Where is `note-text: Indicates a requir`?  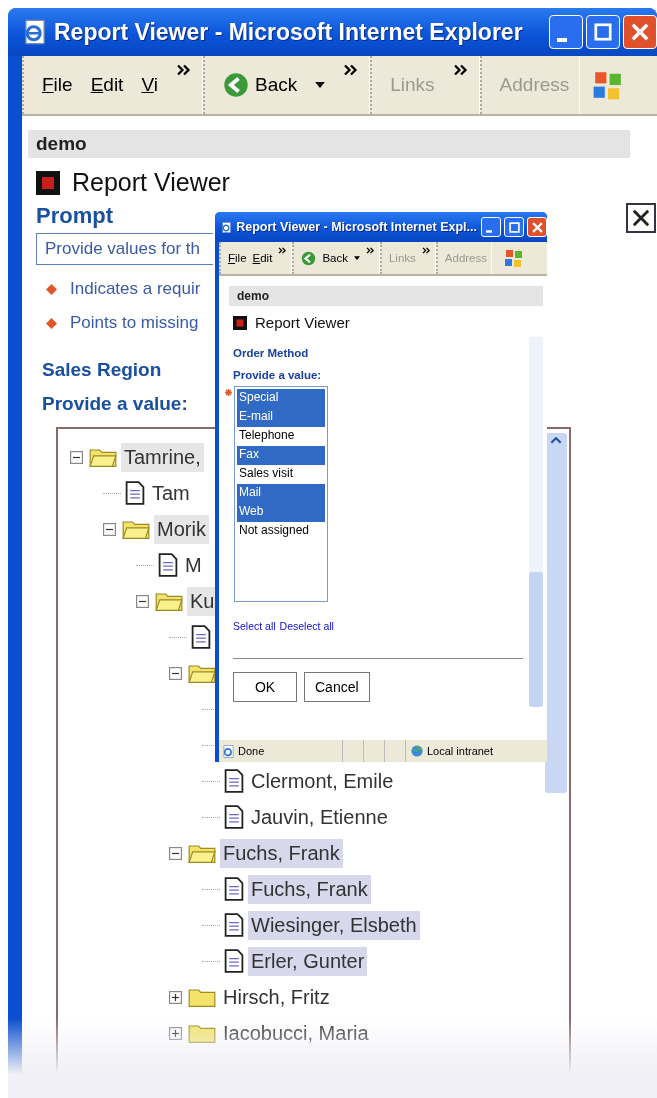
note-text: Indicates a requir is located at coordinates (135, 289).